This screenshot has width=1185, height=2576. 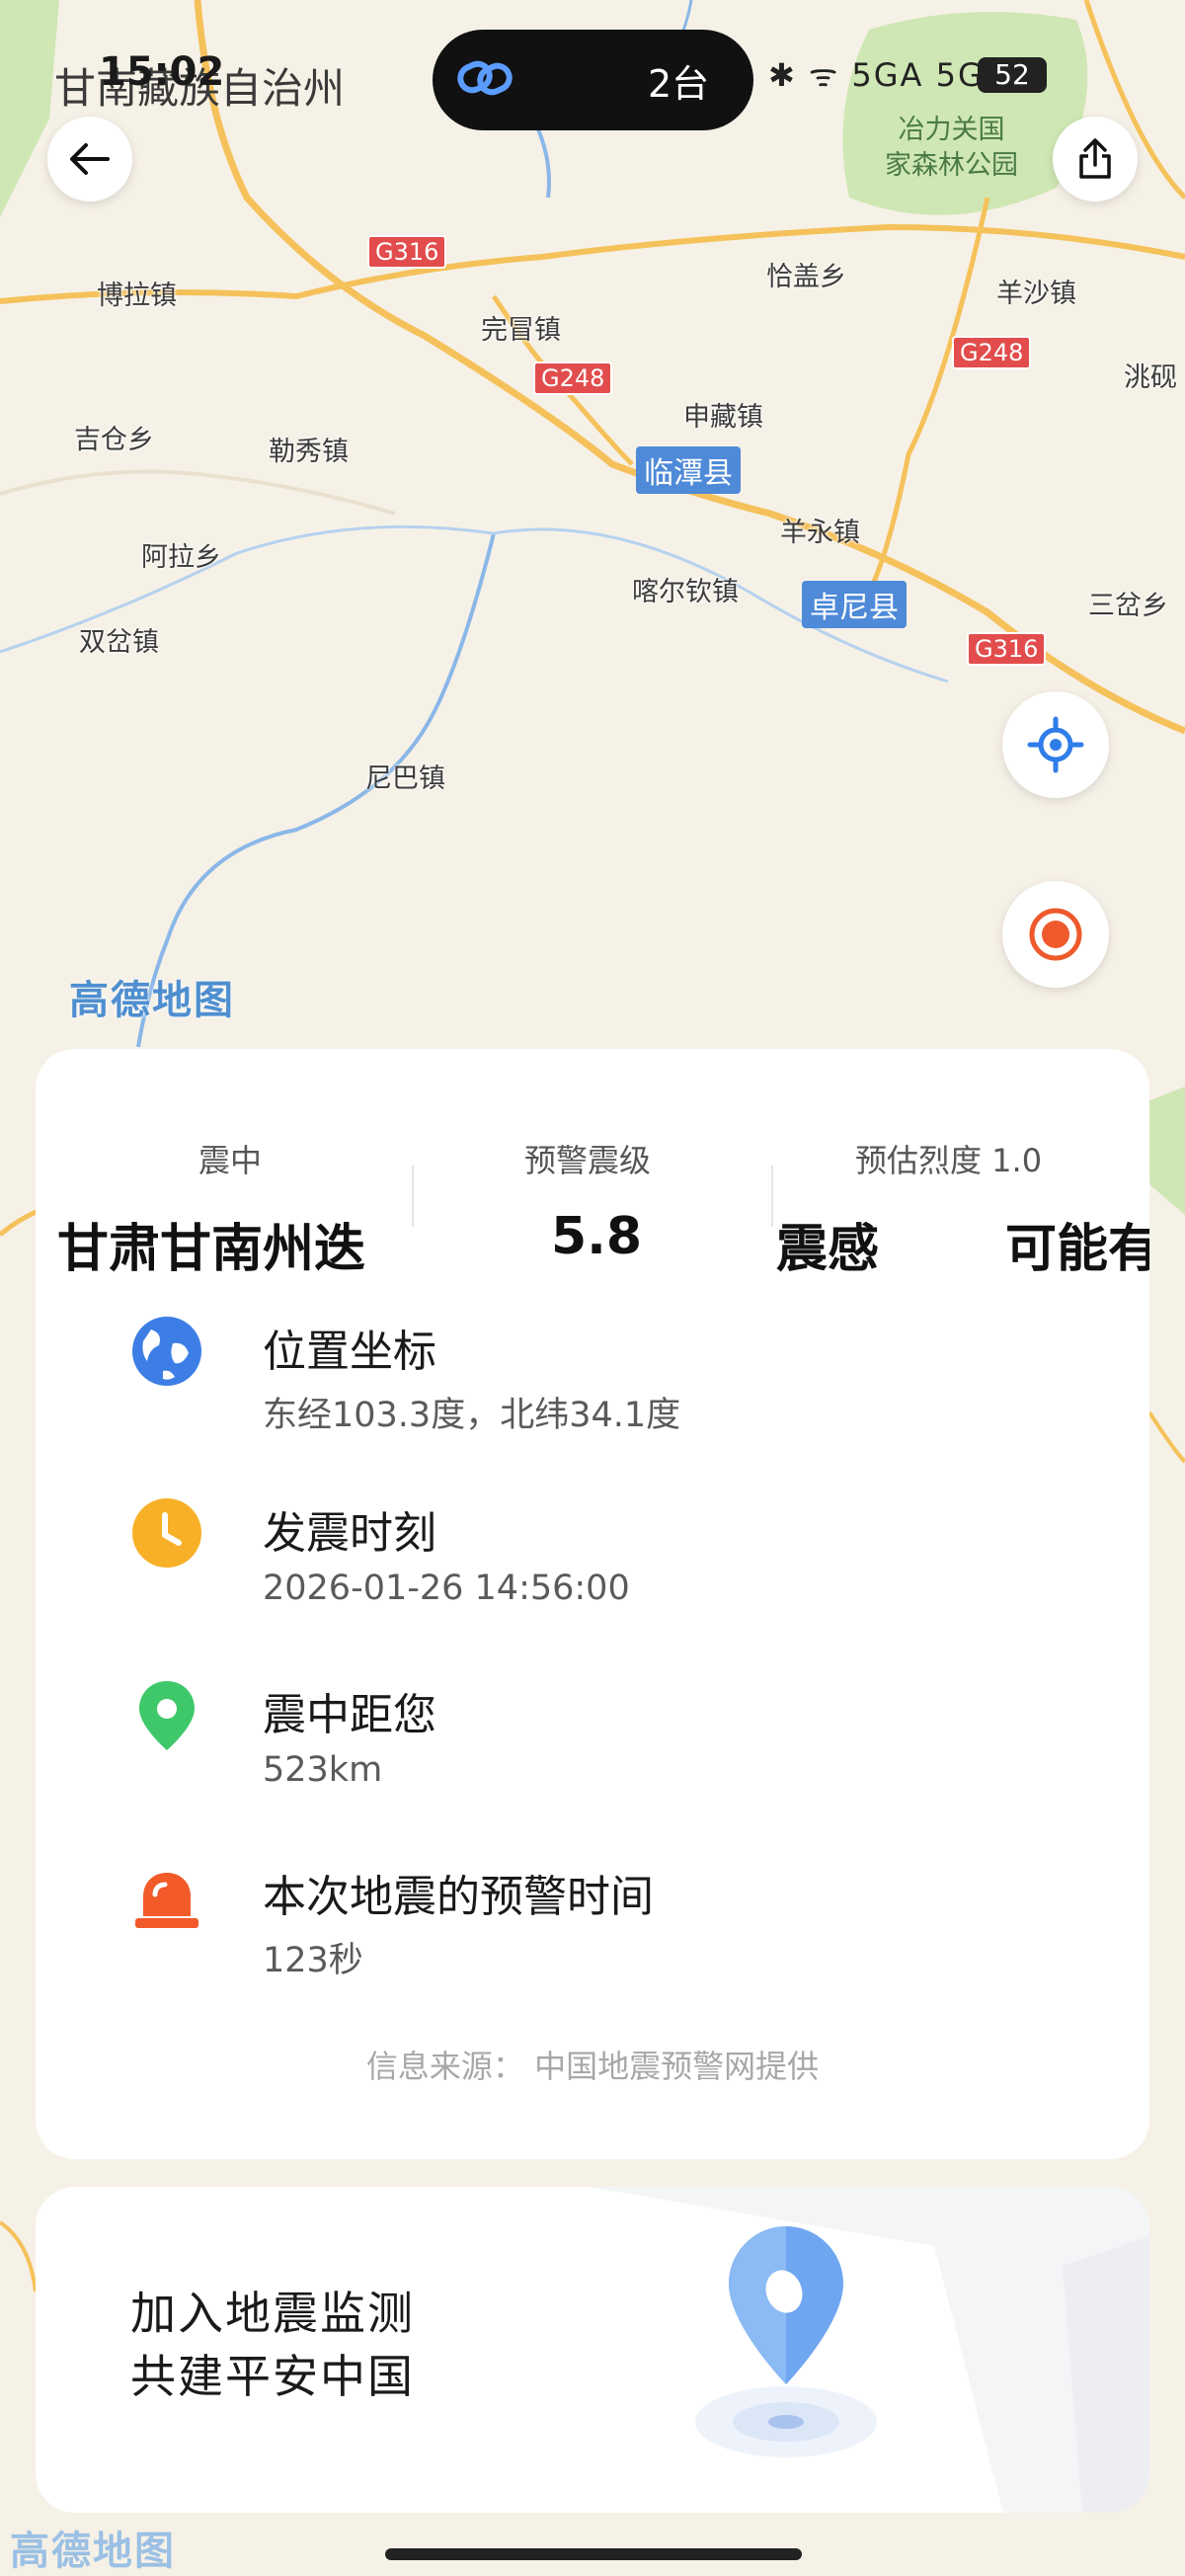 I want to click on magnitude-value: 5.8, so click(x=597, y=1236).